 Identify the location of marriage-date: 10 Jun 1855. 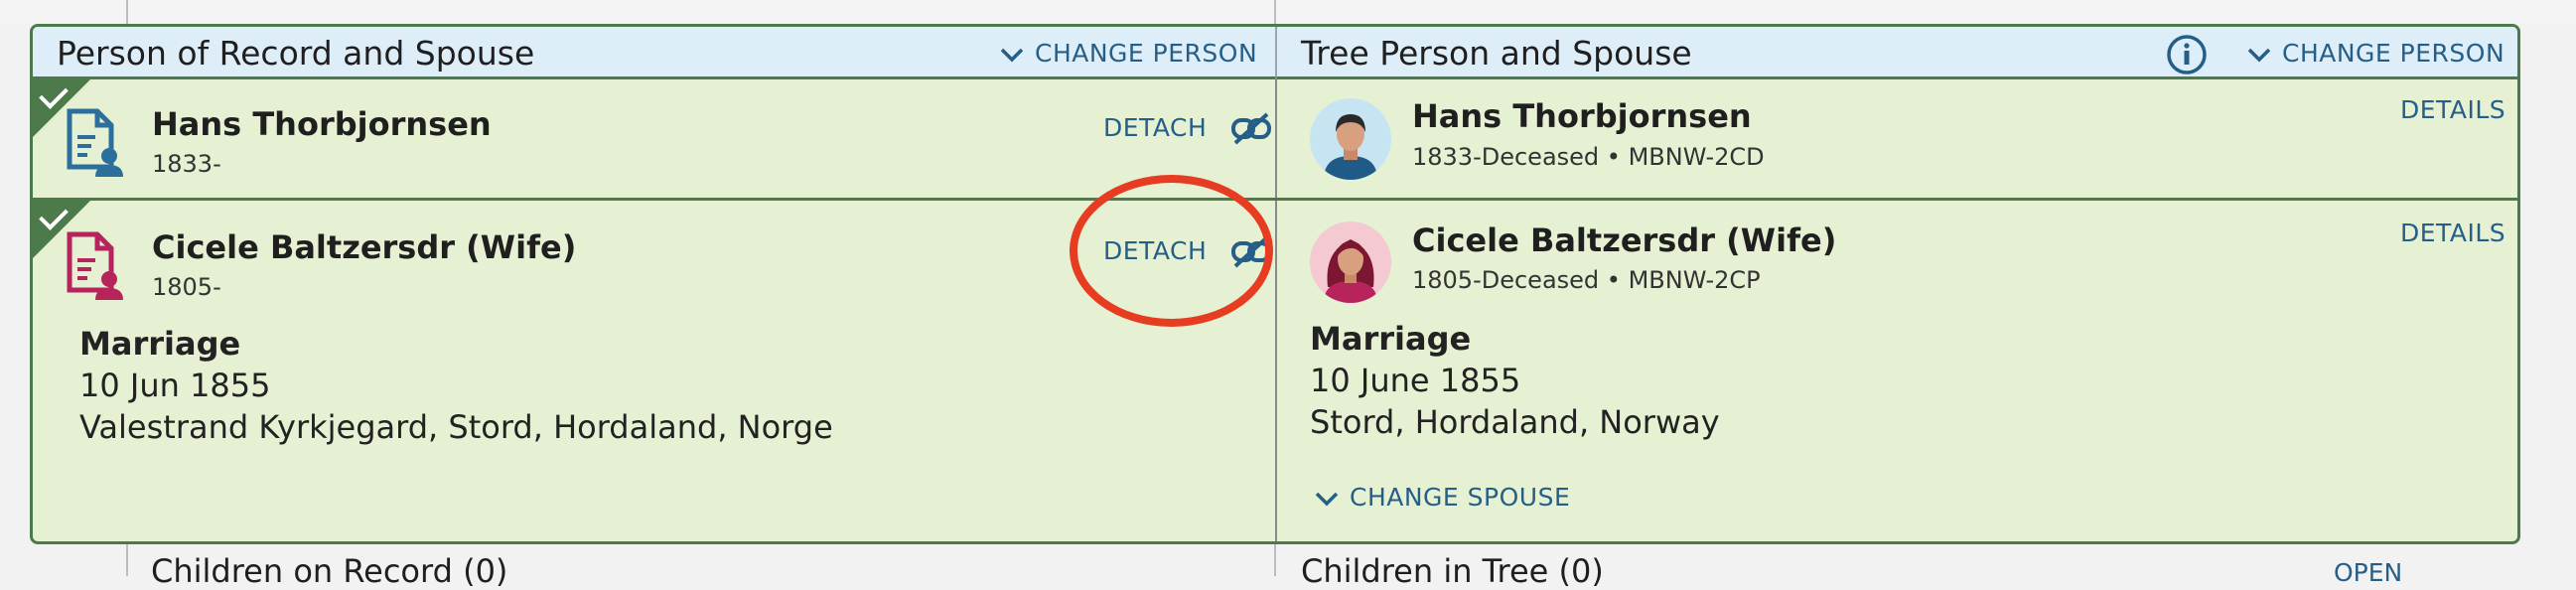
(175, 385).